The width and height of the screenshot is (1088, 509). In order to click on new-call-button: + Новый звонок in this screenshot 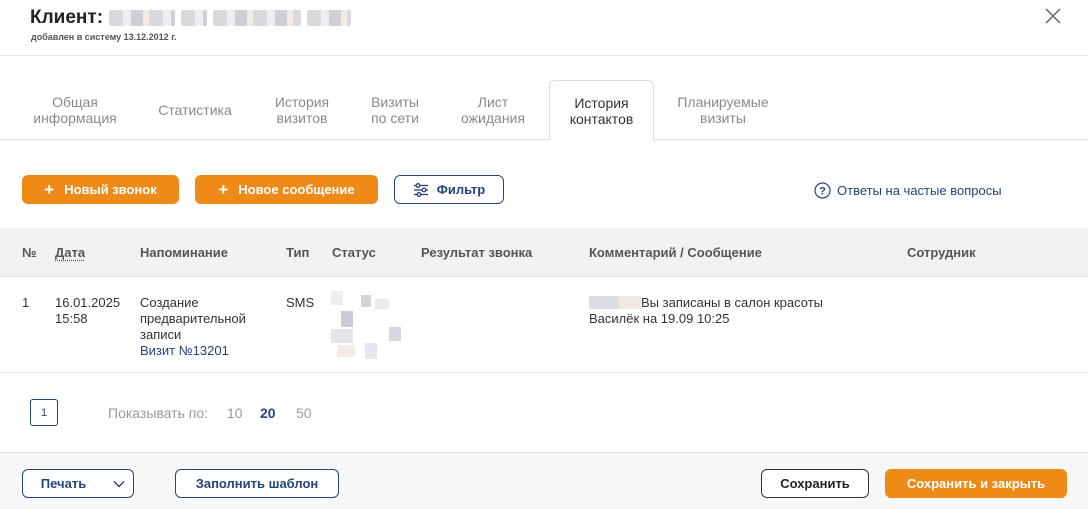, I will do `click(100, 189)`.